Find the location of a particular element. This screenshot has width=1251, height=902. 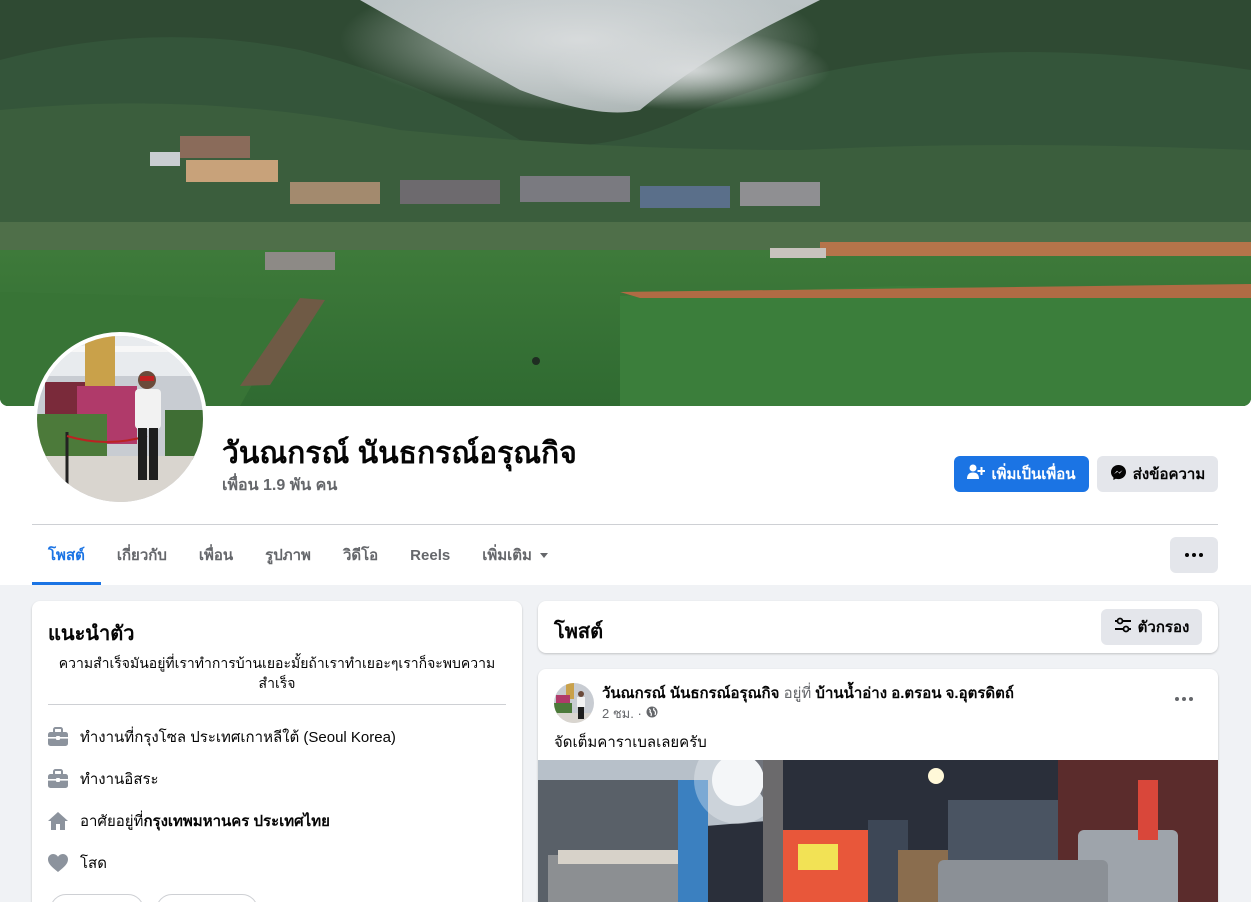

intro-item-lives-in: อาศัยอยู่ที่ กรุงเทพมหานคร ประเทศไทย is located at coordinates (188, 821).